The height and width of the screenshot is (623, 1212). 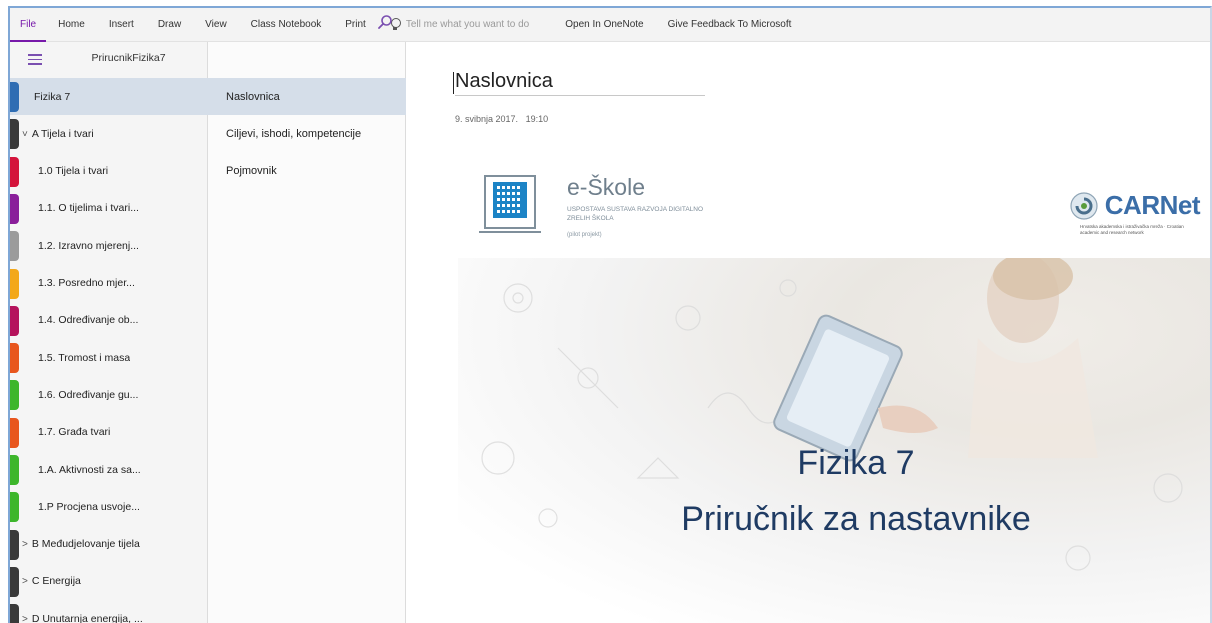 What do you see at coordinates (307, 171) in the screenshot?
I see `page-item: Pojmovnik` at bounding box center [307, 171].